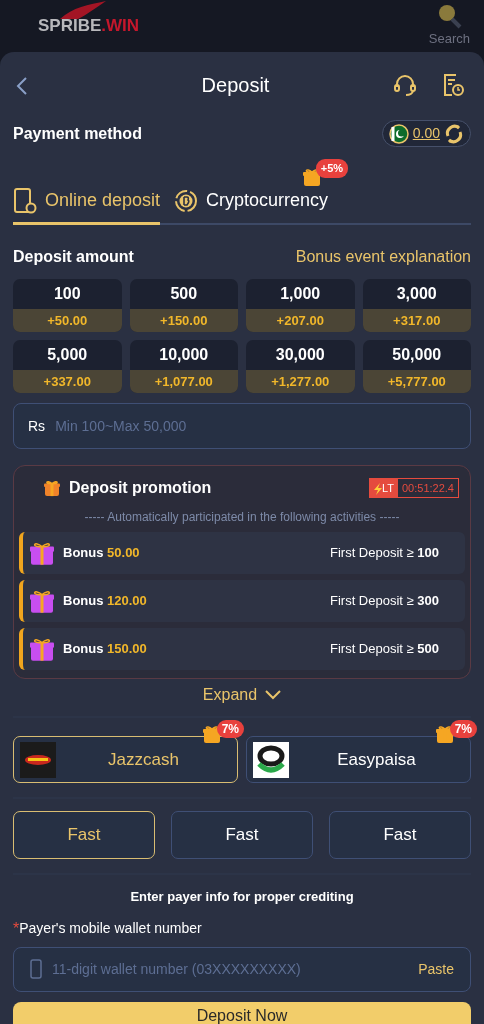 The image size is (484, 1024). I want to click on payment-channel: Easypaisa, so click(358, 759).